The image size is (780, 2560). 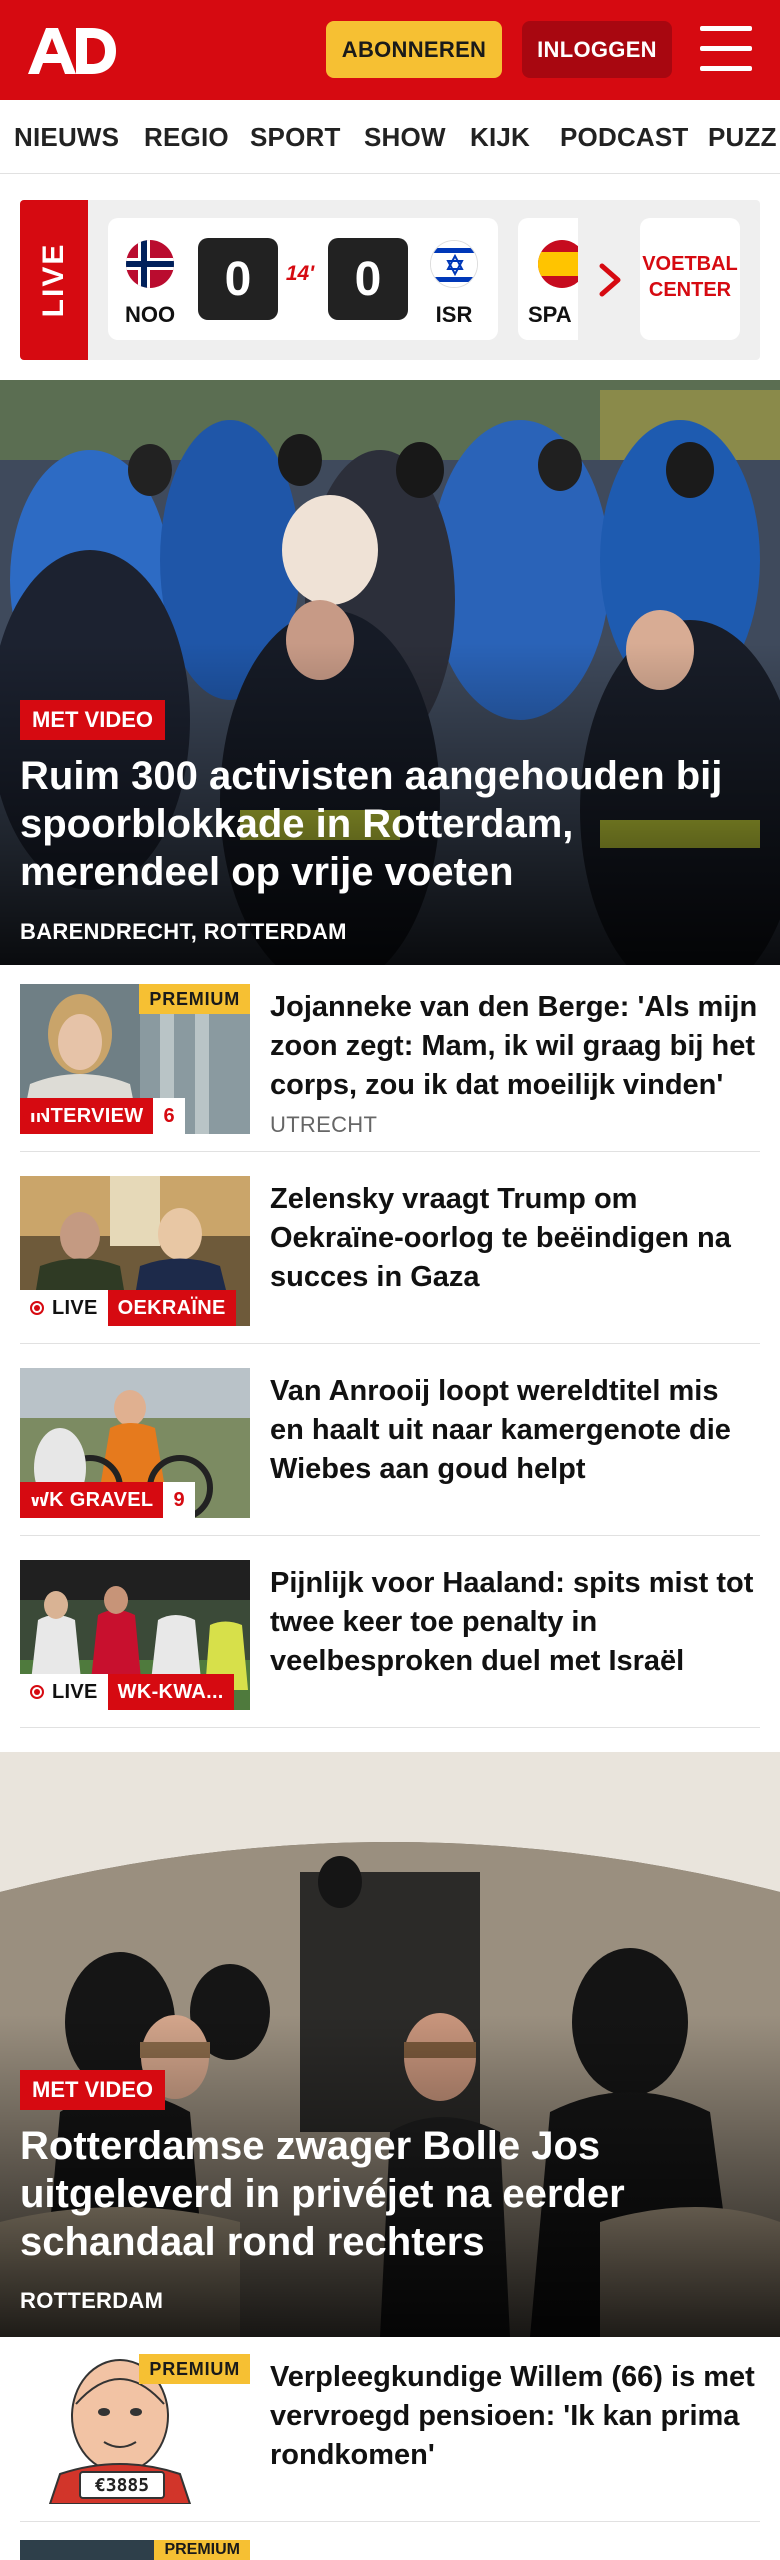 What do you see at coordinates (92, 2300) in the screenshot?
I see `hero-location: ROTTERDAM` at bounding box center [92, 2300].